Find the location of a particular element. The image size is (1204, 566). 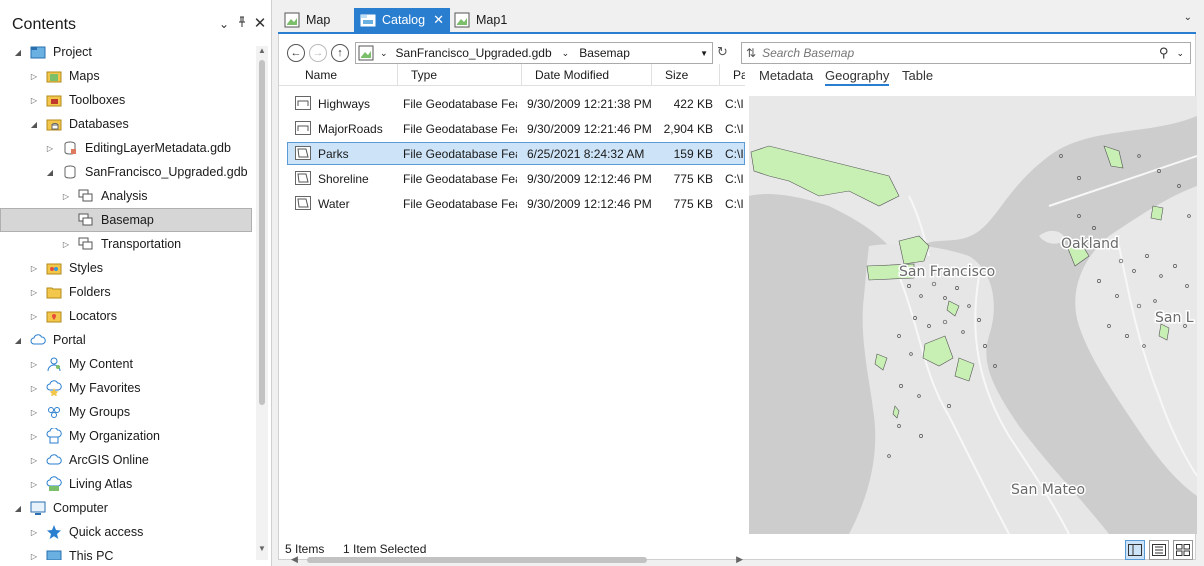

location-path-box: ⌄ SanFrancisco_Upgraded.gdb ⌄ Basemap ▼ is located at coordinates (534, 53).